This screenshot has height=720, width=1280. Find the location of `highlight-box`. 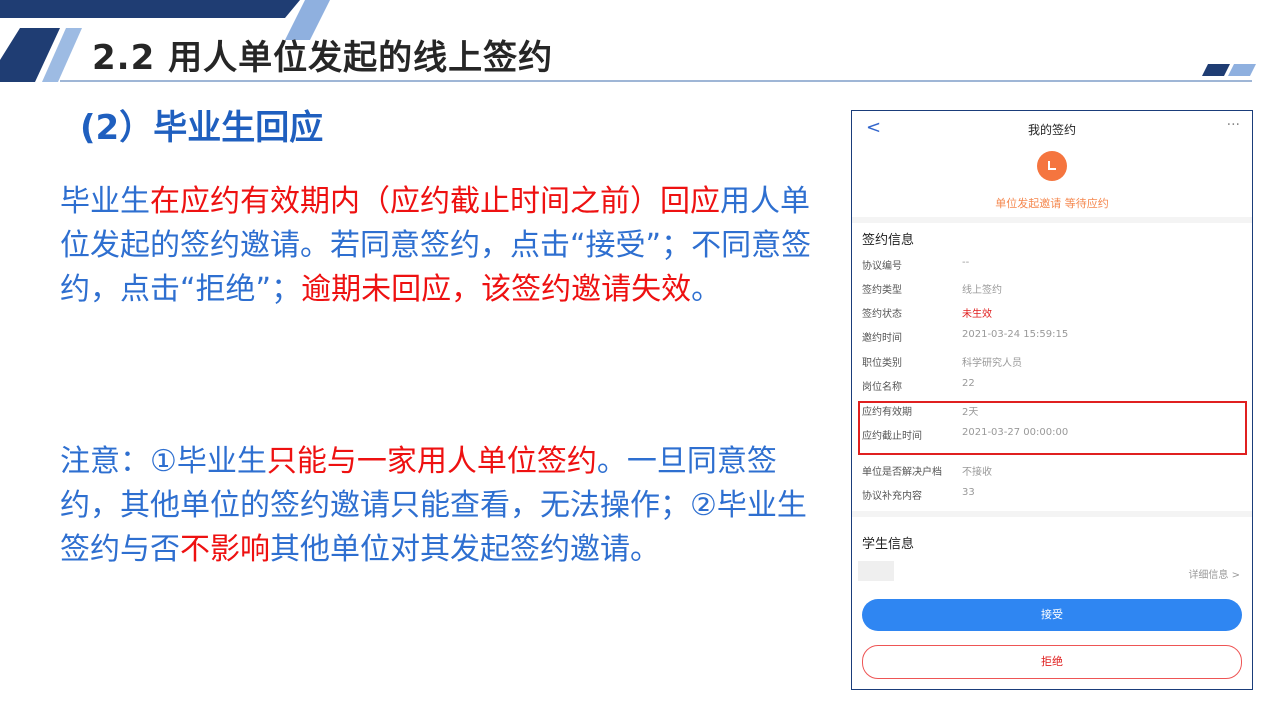

highlight-box is located at coordinates (1052, 428).